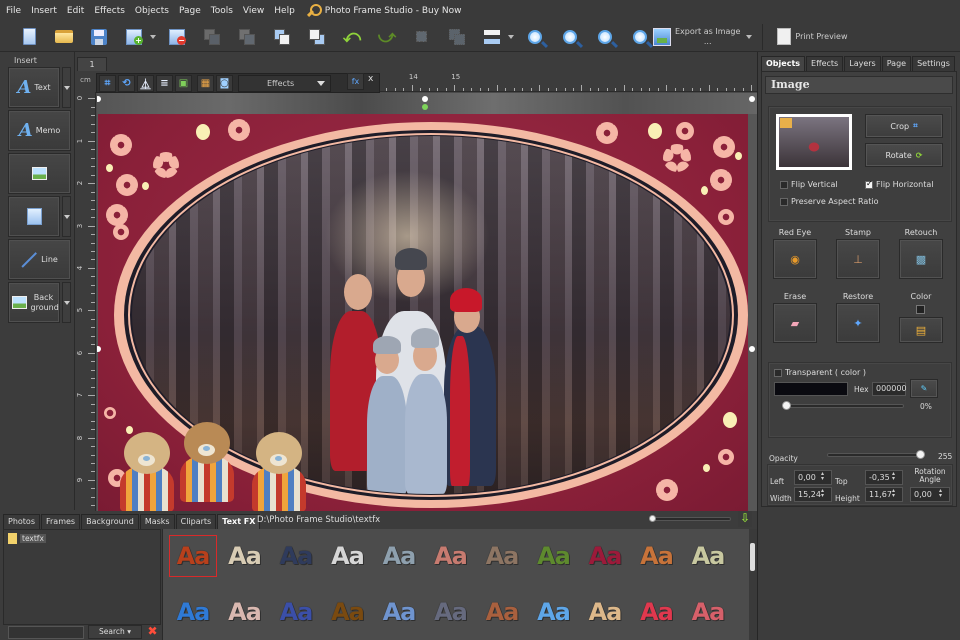  I want to click on open-button, so click(64, 37).